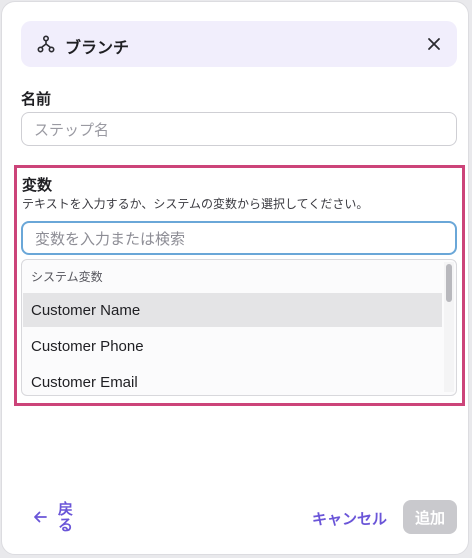 The width and height of the screenshot is (472, 558). Describe the element at coordinates (46, 44) in the screenshot. I see `branch-icon` at that location.